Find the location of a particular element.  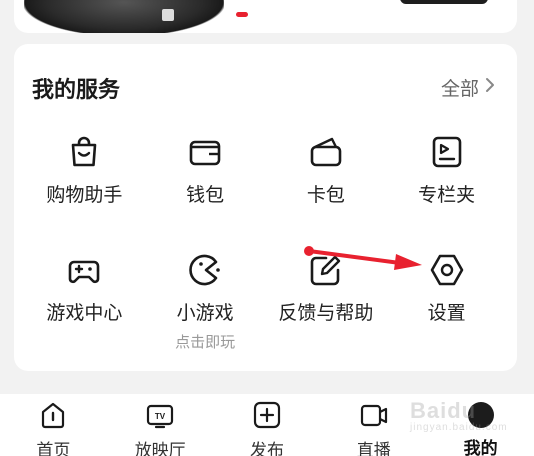

tab-label: 我的 is located at coordinates (480, 447).